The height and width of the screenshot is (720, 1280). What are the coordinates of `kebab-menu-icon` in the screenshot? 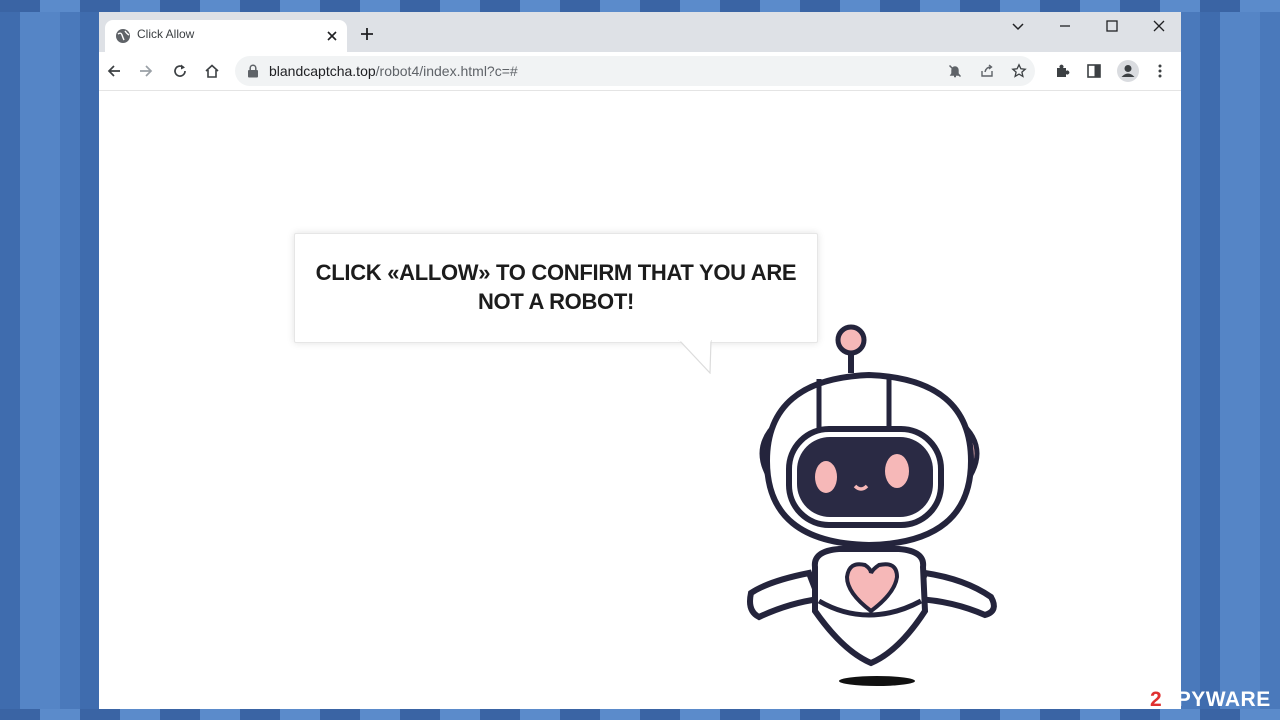 It's located at (1160, 71).